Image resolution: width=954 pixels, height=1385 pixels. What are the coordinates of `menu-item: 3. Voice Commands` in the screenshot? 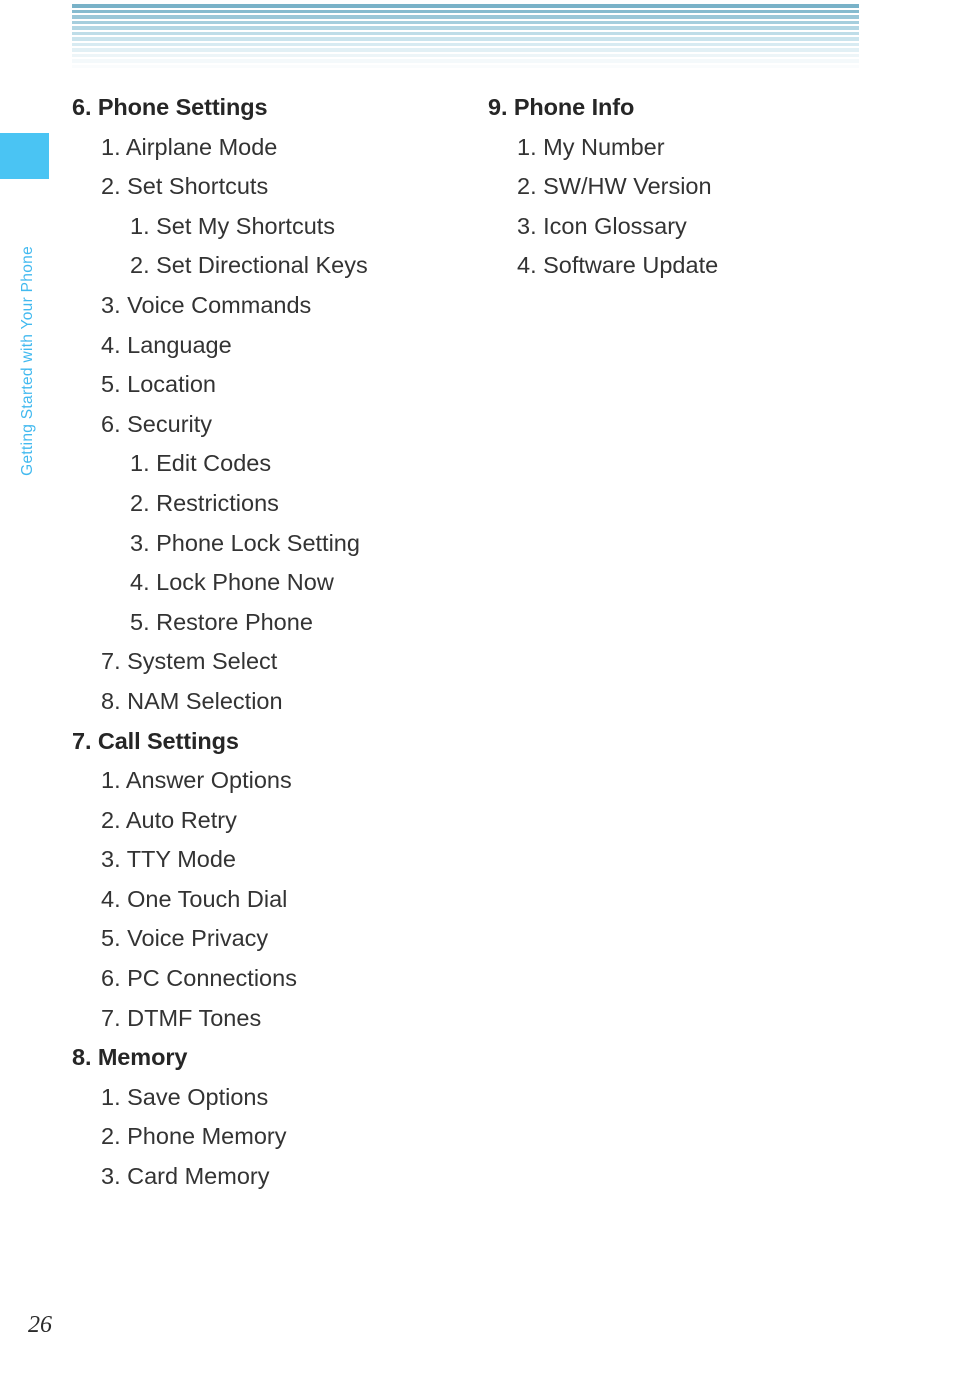 It's located at (206, 304).